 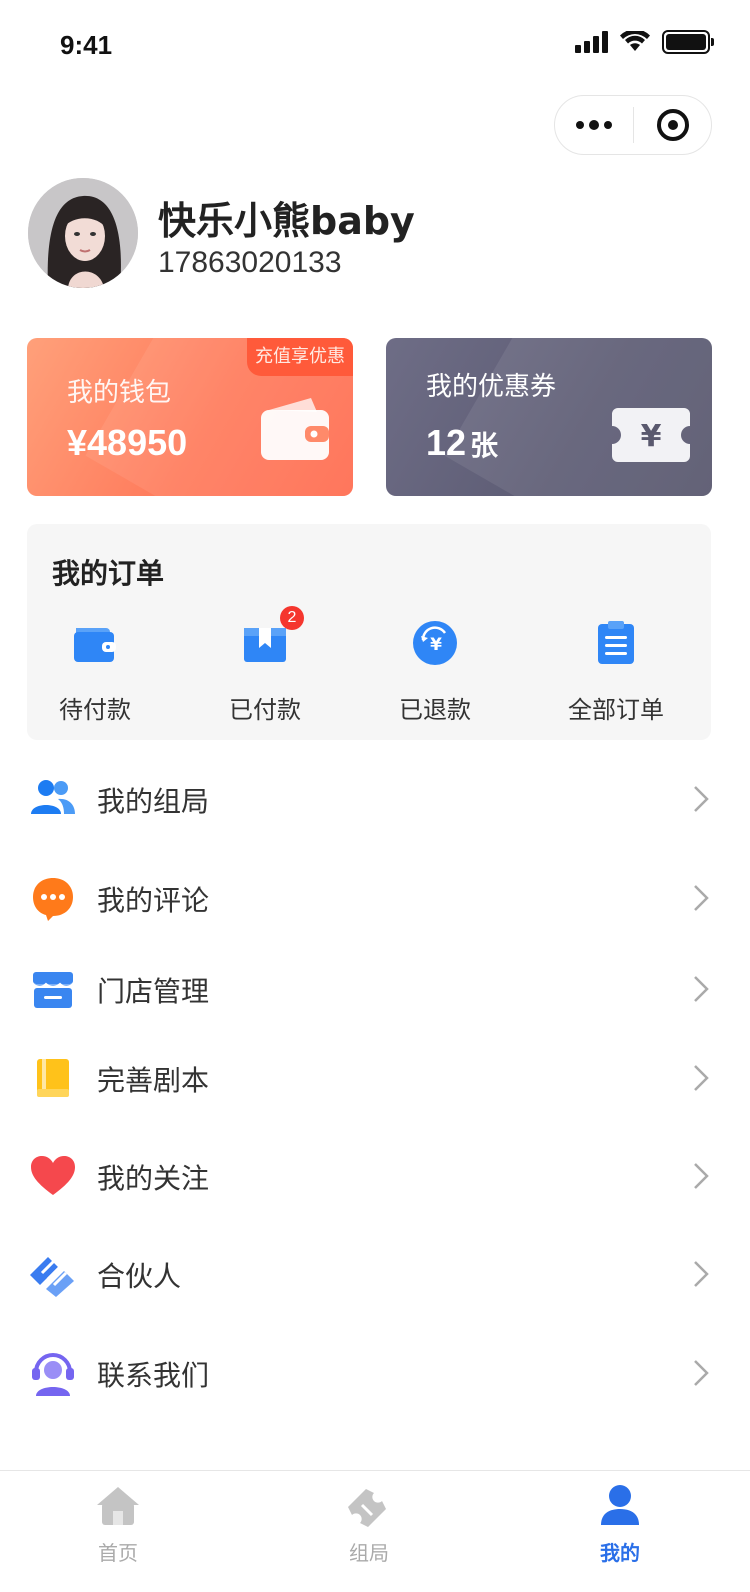 What do you see at coordinates (491, 387) in the screenshot?
I see `coupon-label: 我的优惠券` at bounding box center [491, 387].